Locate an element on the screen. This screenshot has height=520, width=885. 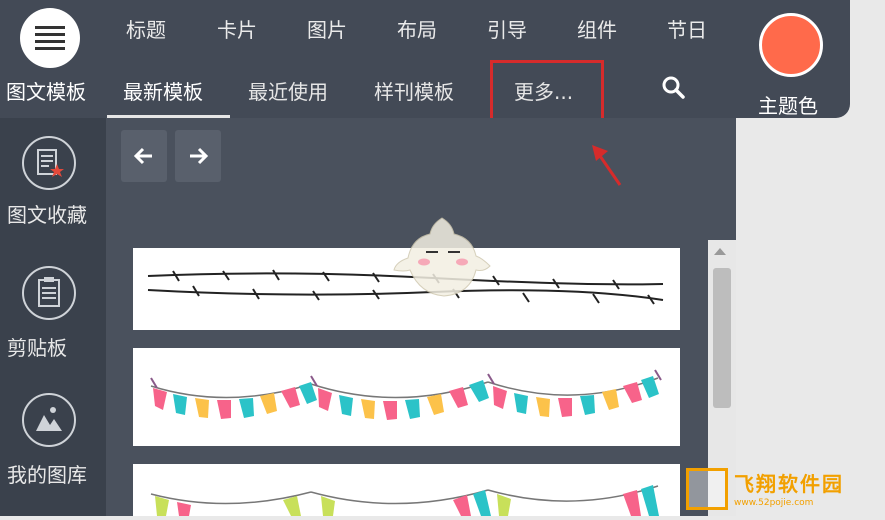
sidebar: 图文收藏 剪贴板 我的图库 is located at coordinates (53, 317).